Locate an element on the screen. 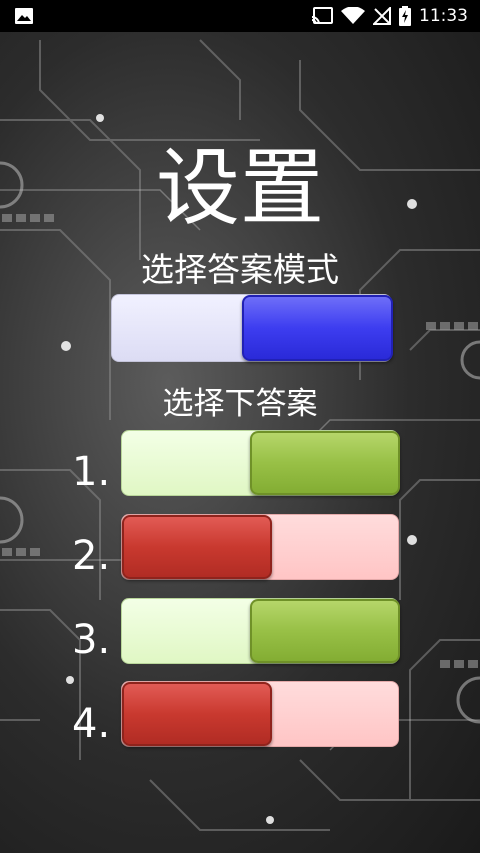  answer-number-2: 2. is located at coordinates (91, 556).